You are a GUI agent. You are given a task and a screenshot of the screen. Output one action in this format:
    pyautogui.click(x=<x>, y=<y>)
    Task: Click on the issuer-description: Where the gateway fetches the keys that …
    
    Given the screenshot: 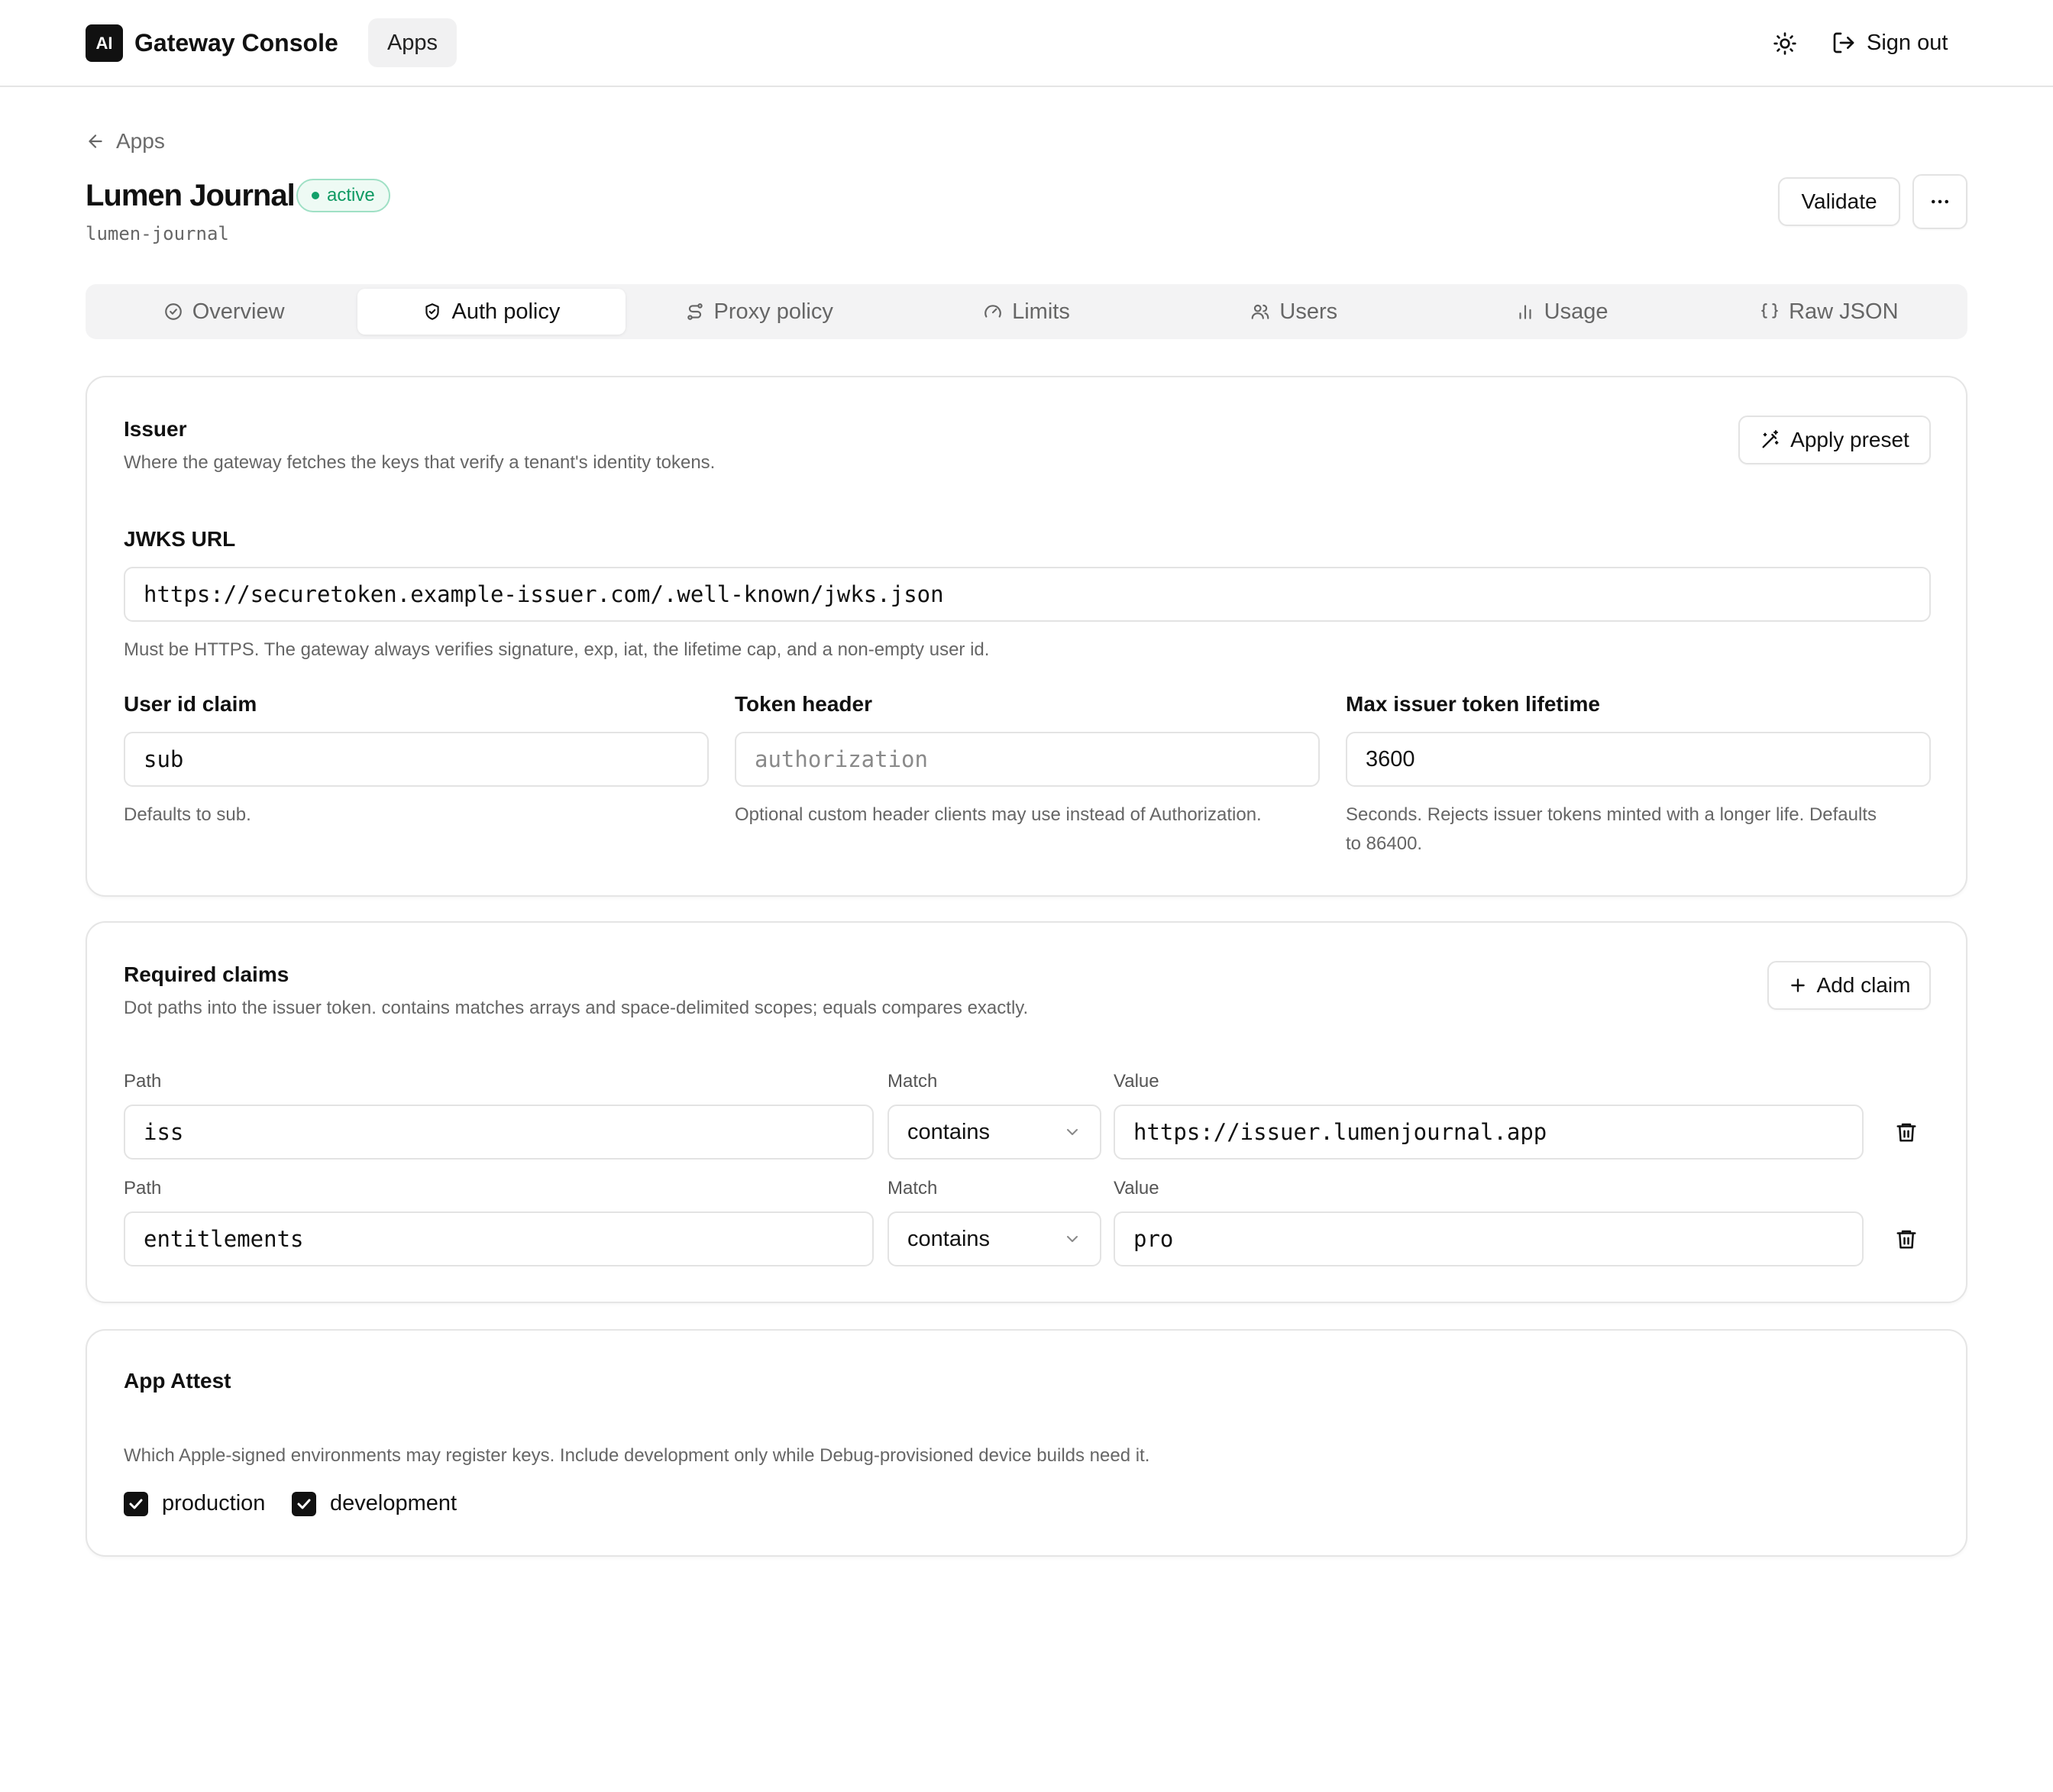 What is the action you would take?
    pyautogui.click(x=420, y=463)
    